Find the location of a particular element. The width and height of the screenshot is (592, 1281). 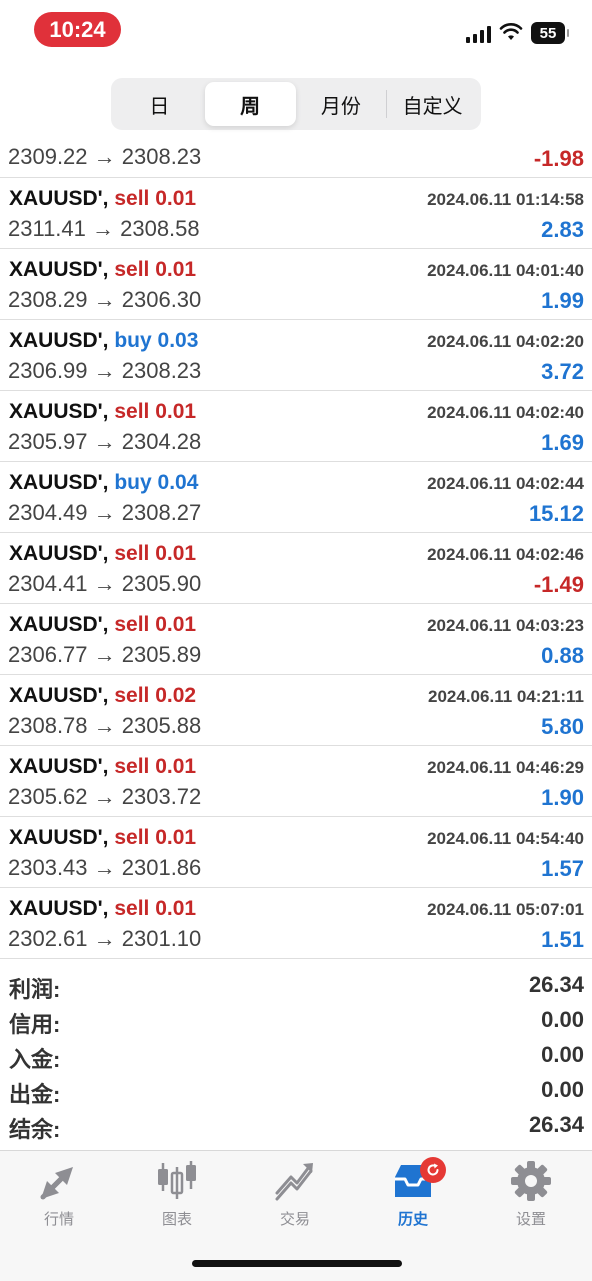

tab-settings: 设置 is located at coordinates (531, 1195).